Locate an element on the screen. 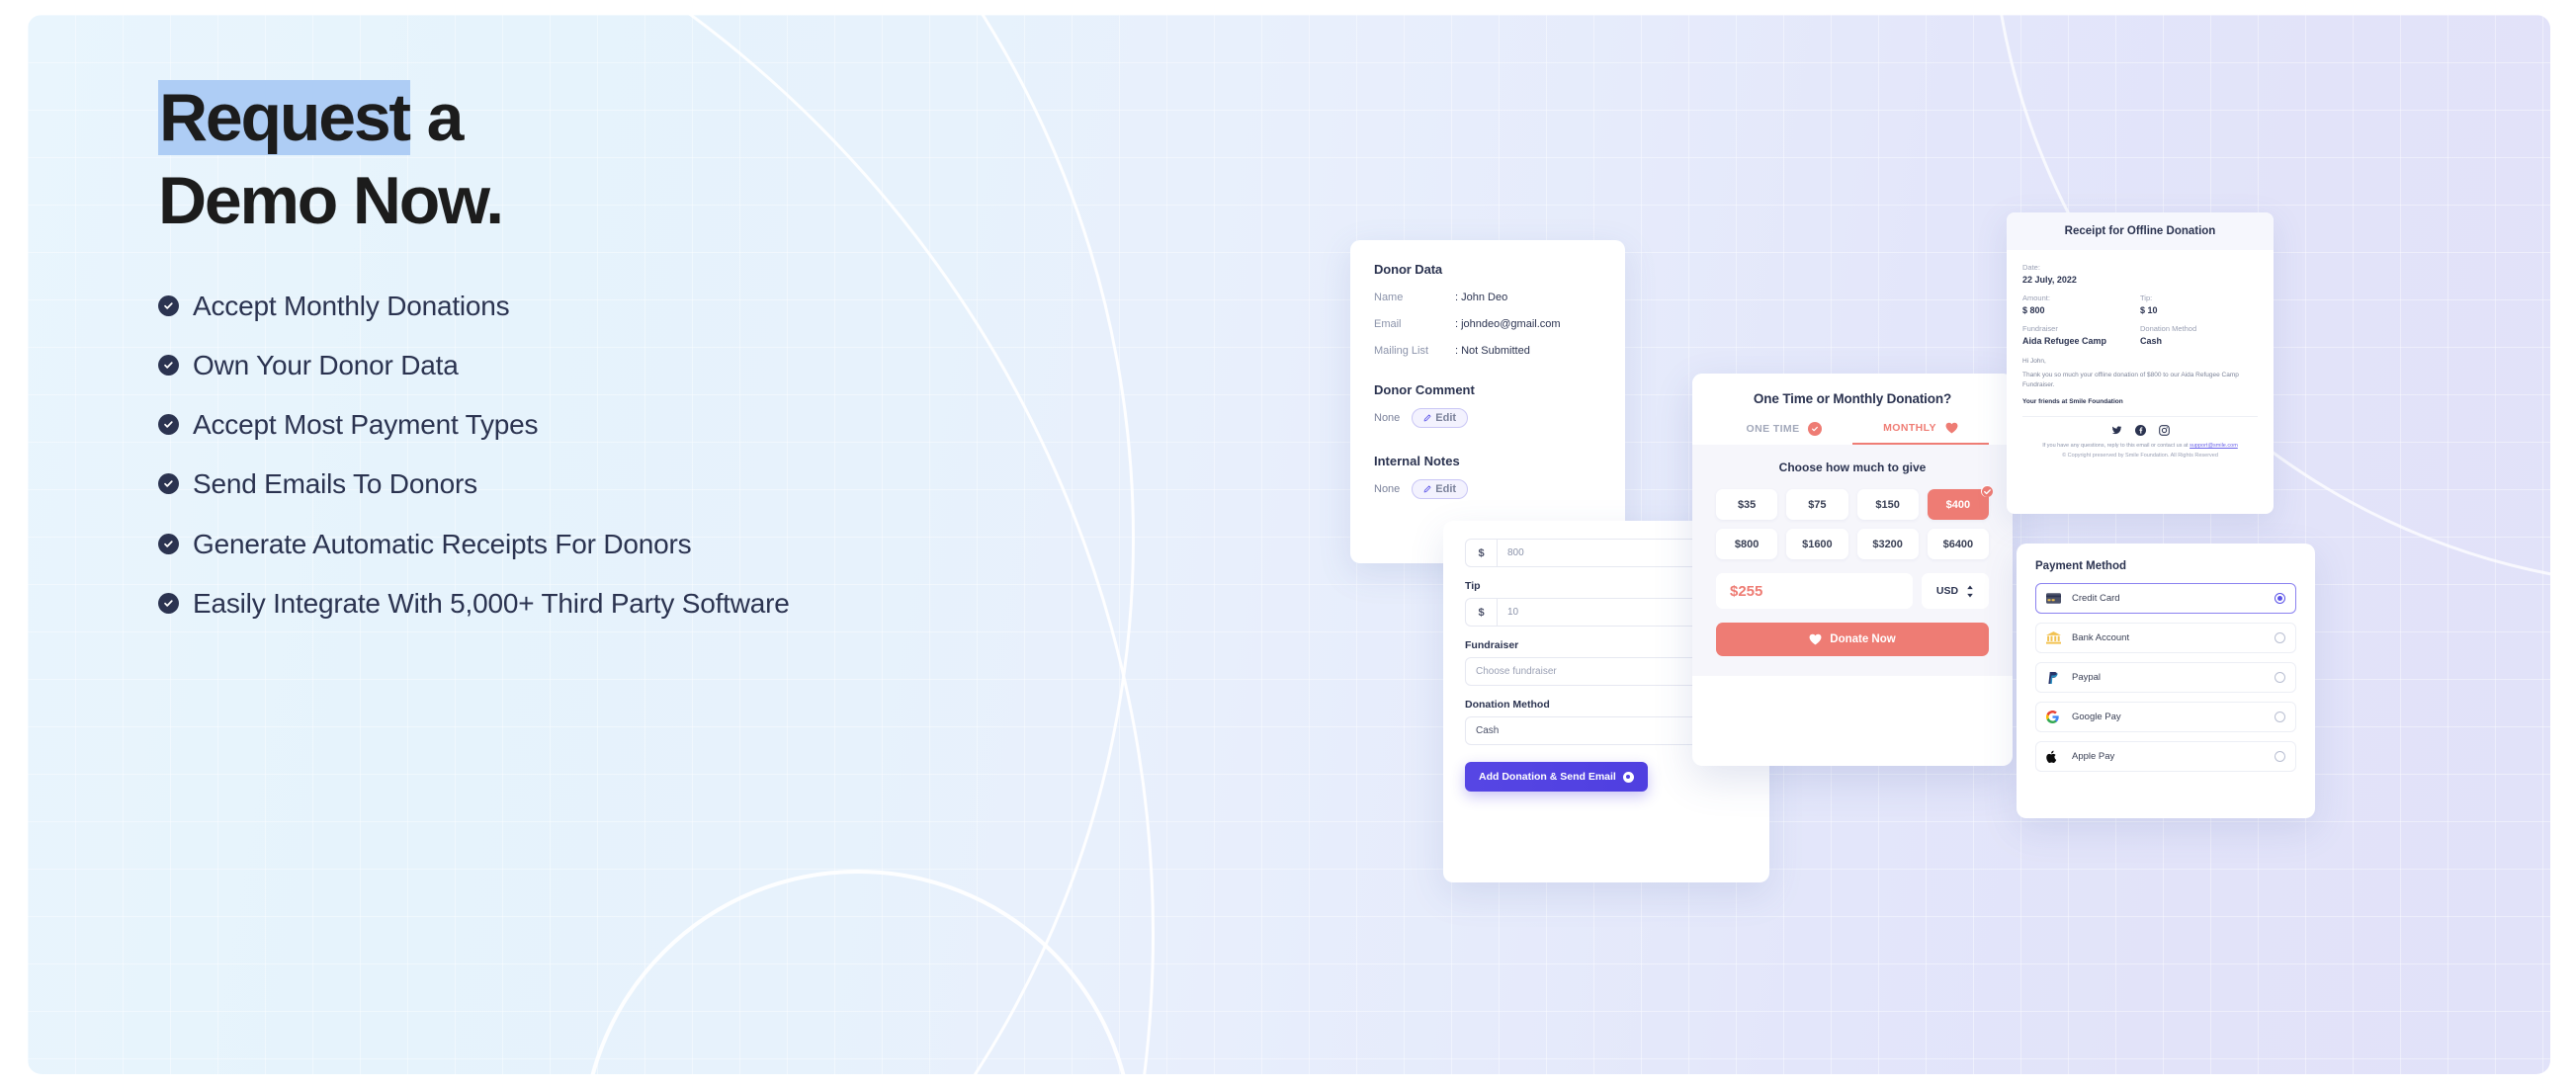 The image size is (2576, 1089). donor-comment-value: None is located at coordinates (1387, 418).